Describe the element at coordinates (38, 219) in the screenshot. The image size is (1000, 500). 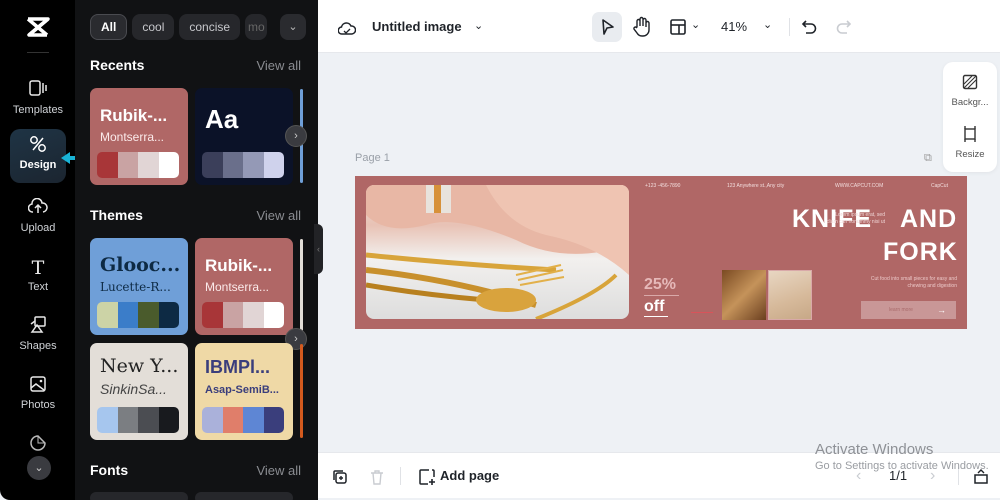
I see `rail-item-upload: Upload` at that location.